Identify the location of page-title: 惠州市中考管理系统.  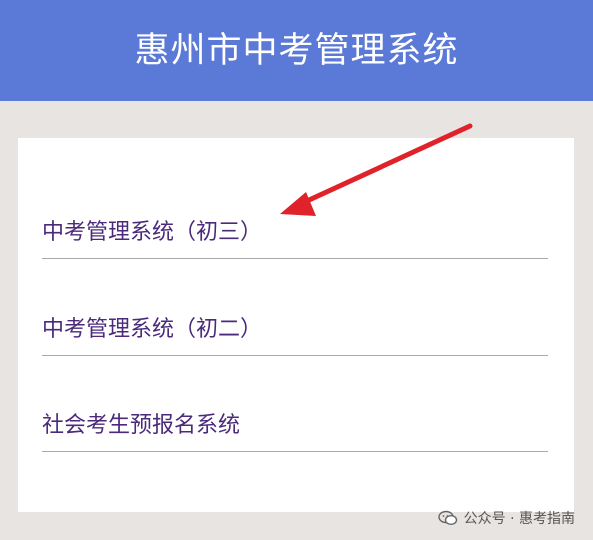
(296, 51).